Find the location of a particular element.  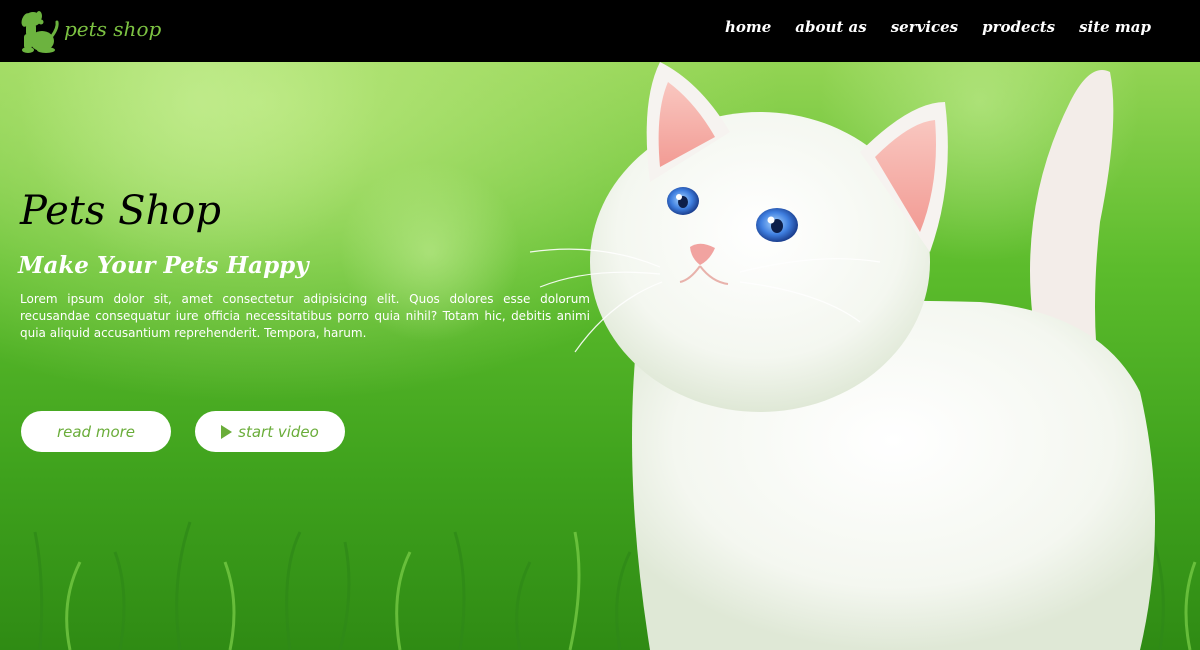

start-video-button: start video is located at coordinates (270, 431).